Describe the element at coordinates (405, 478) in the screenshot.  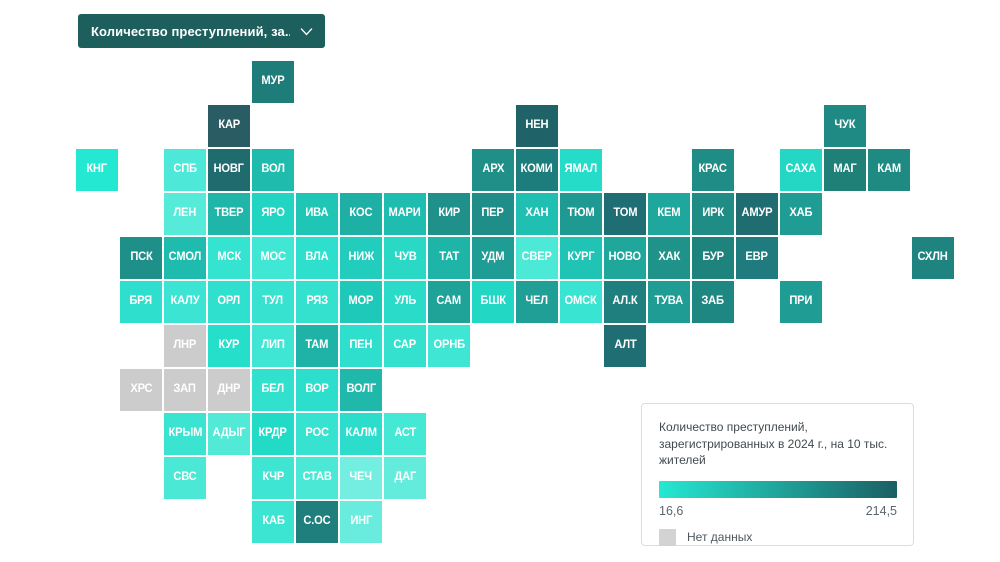
I see `region-tile: ДАГ` at that location.